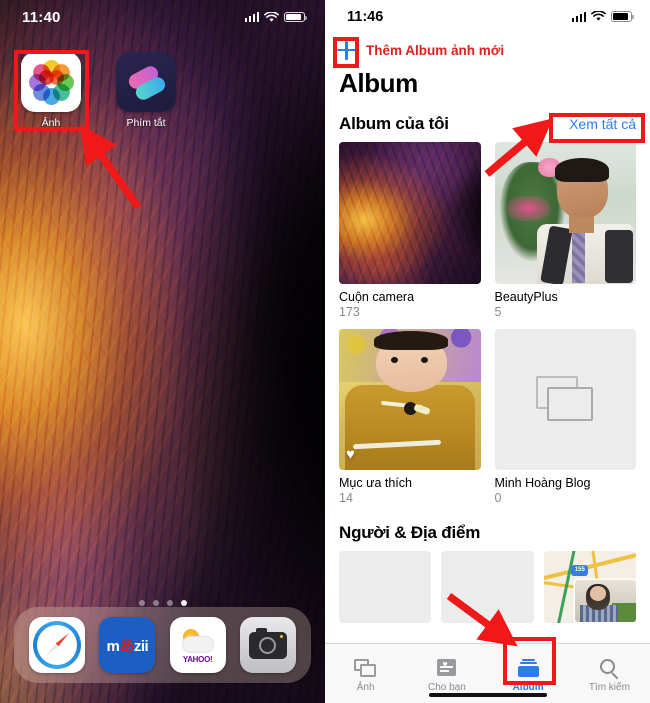 This screenshot has width=650, height=703. I want to click on dock: mあzii YAHOO!, so click(162, 645).